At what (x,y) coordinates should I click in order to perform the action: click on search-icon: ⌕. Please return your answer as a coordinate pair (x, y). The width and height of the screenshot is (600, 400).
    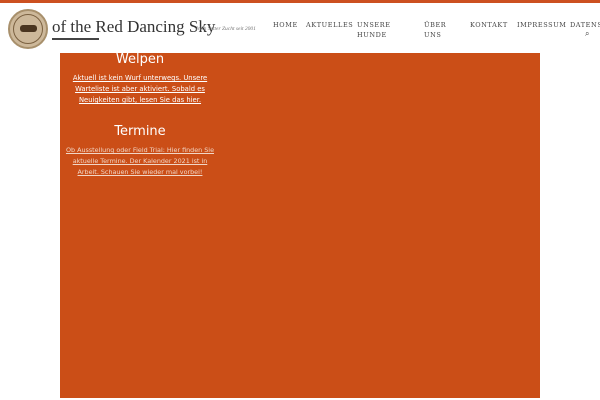
    Looking at the image, I should click on (587, 34).